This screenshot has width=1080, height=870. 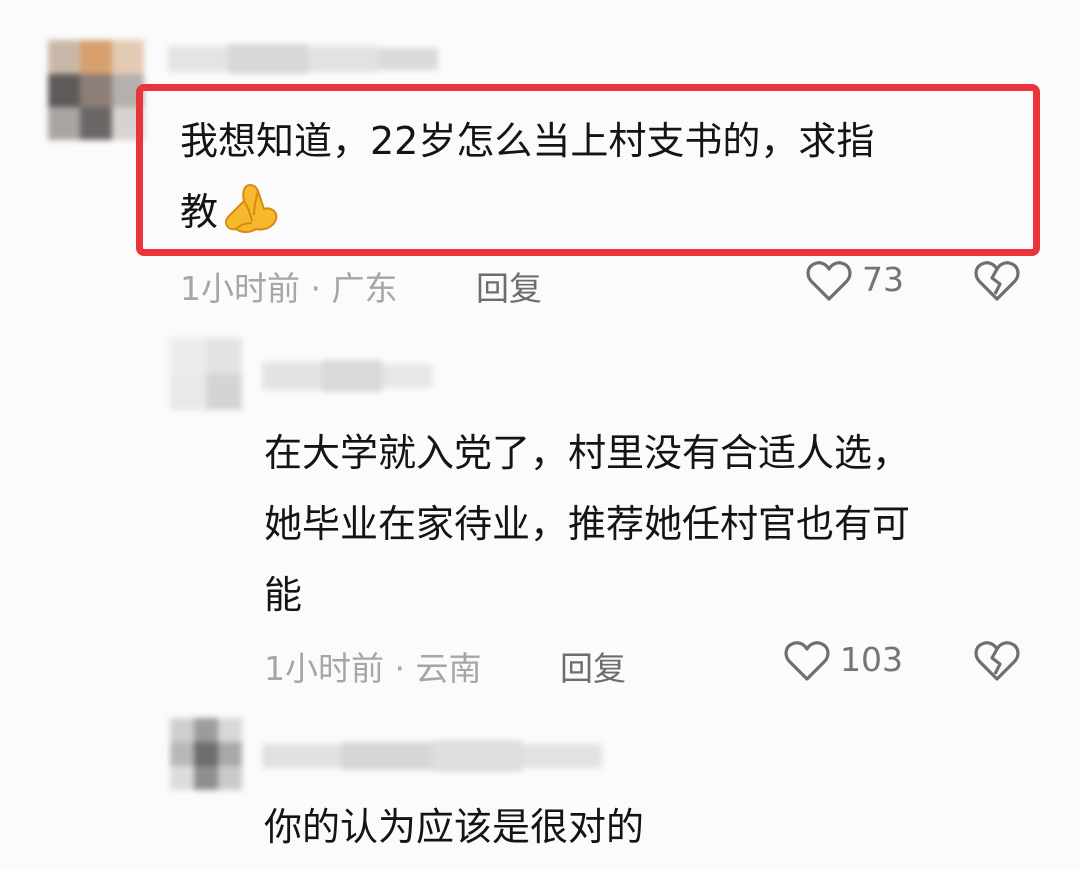 What do you see at coordinates (883, 279) in the screenshot?
I see `like-count: 73` at bounding box center [883, 279].